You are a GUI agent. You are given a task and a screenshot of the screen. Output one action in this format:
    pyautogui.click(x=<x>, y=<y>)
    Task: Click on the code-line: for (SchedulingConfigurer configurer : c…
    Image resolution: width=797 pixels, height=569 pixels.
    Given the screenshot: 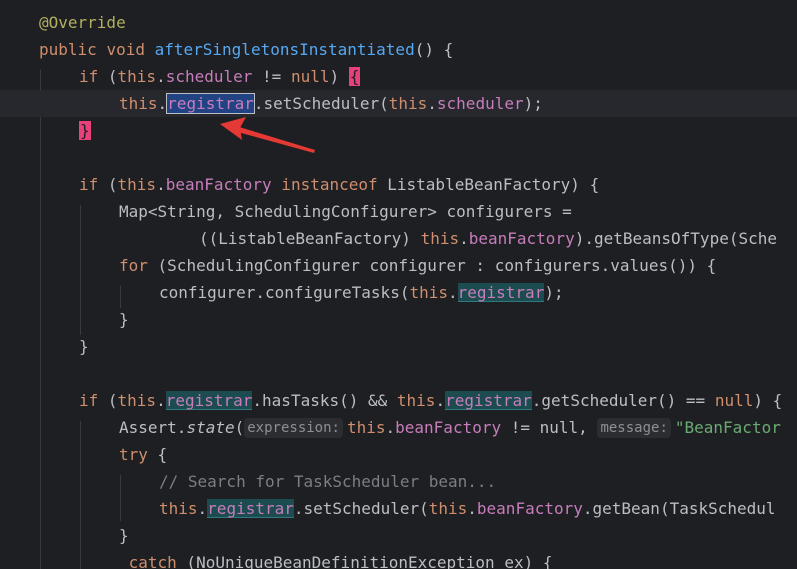 What is the action you would take?
    pyautogui.click(x=398, y=265)
    